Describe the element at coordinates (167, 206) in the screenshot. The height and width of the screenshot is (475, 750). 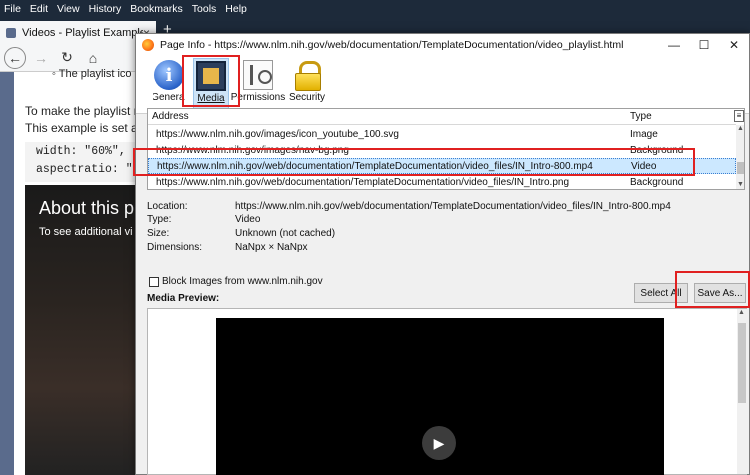
I see `location-label: Location:` at that location.